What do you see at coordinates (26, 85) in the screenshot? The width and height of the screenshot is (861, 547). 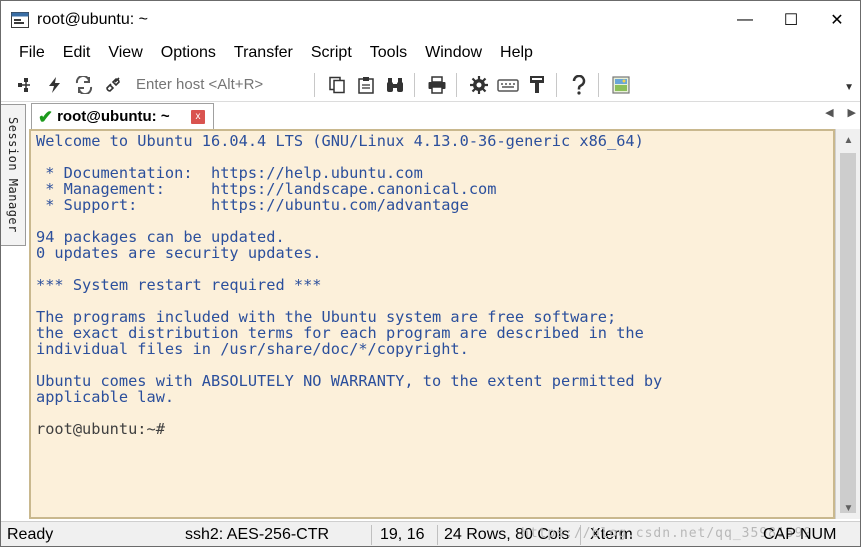 I see `connect-icon` at bounding box center [26, 85].